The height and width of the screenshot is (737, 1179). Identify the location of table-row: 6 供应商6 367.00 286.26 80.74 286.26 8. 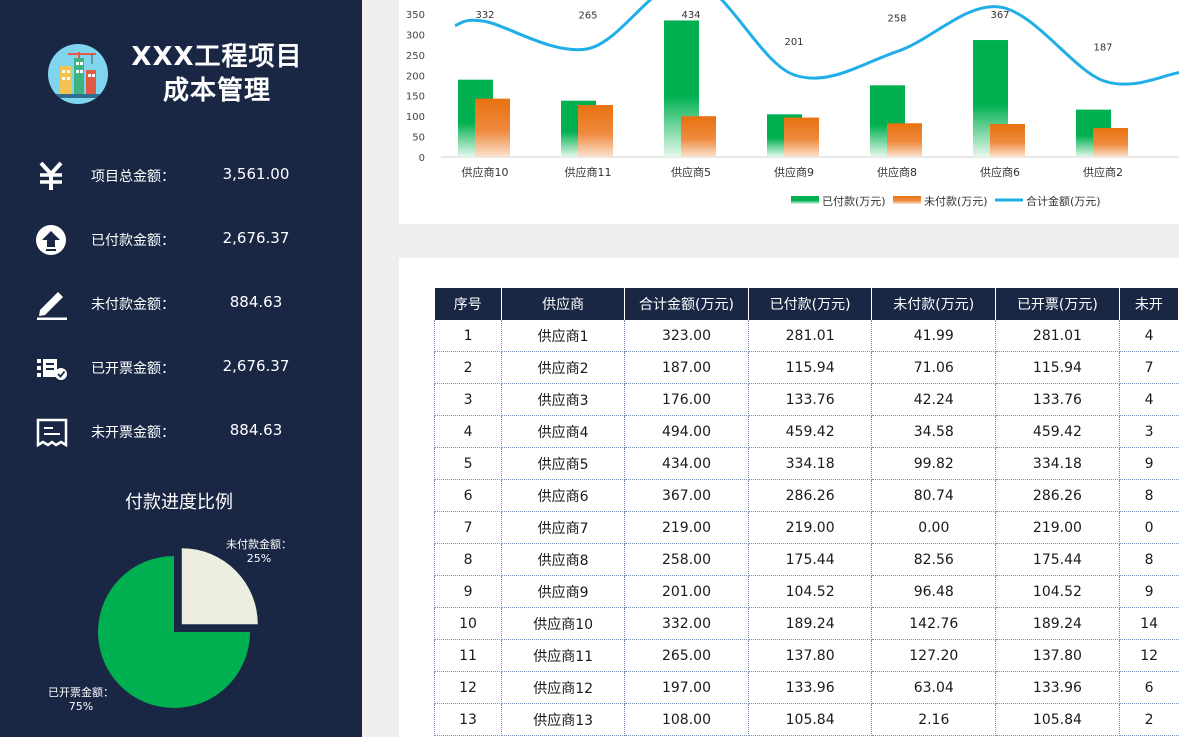
(806, 495).